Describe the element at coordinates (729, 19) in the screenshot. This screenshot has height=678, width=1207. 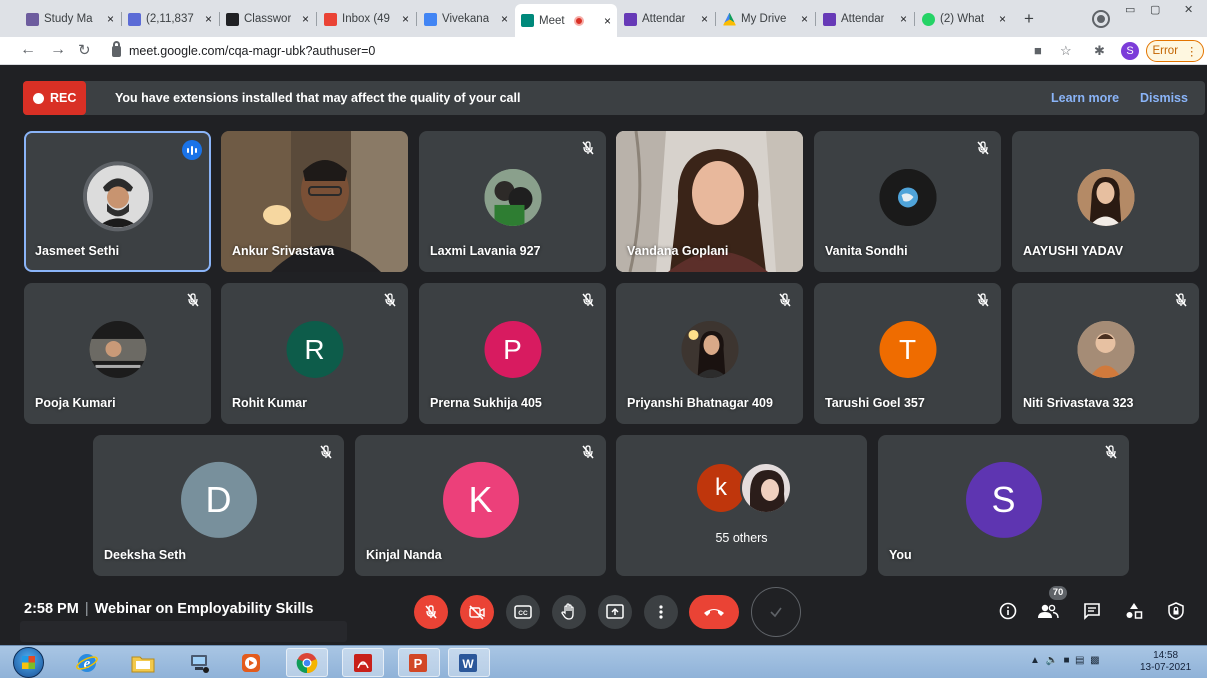
I see `drive-icon` at that location.